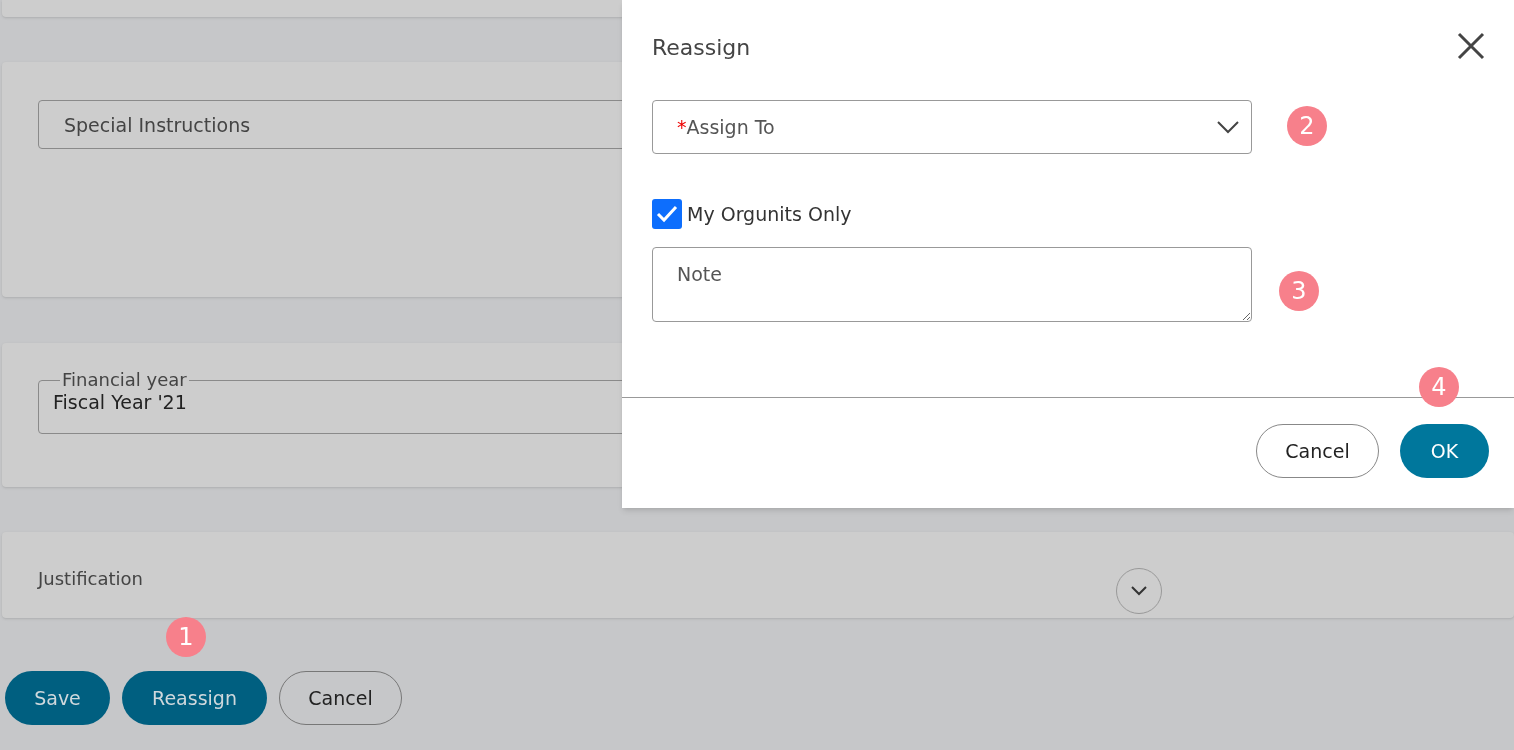 The image size is (1514, 750). Describe the element at coordinates (701, 48) in the screenshot. I see `dialog-title: Reassign` at that location.